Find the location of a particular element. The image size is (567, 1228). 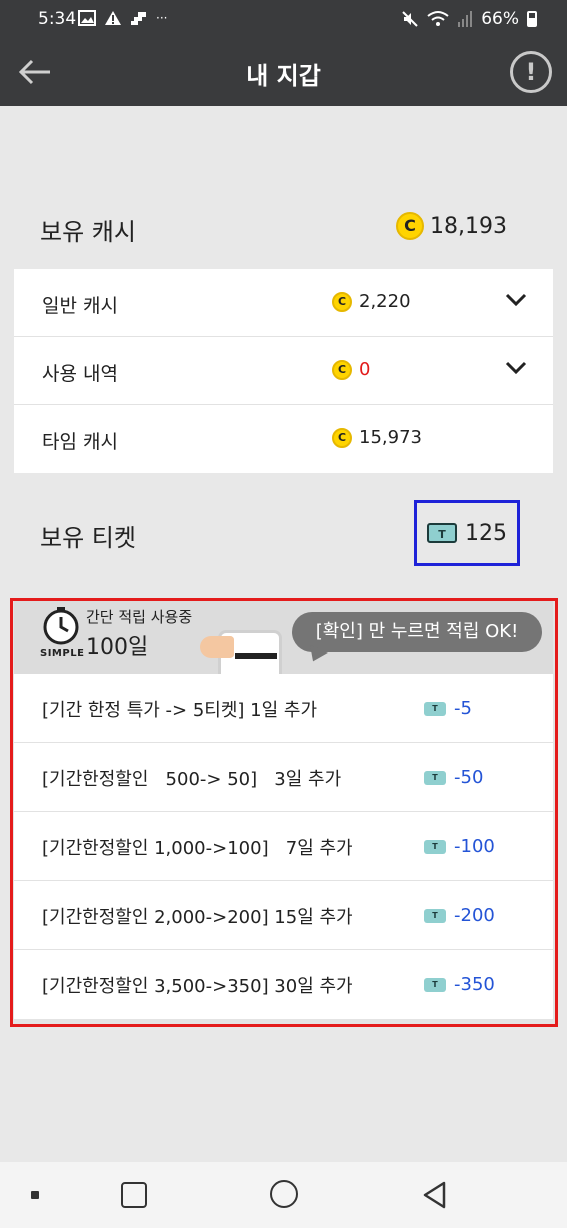

cash-amount: 15,973 is located at coordinates (390, 437).